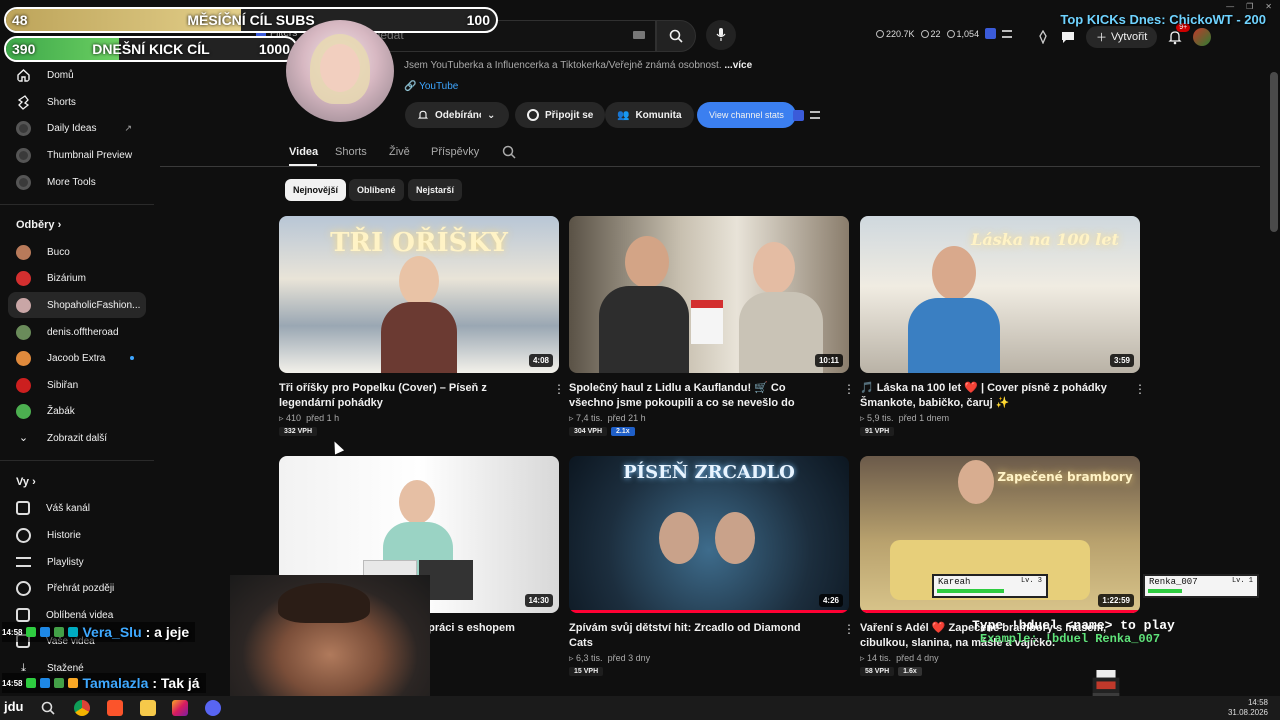 The height and width of the screenshot is (720, 1280). I want to click on sidebar-item-your-channel: Váš kanál, so click(76, 508).